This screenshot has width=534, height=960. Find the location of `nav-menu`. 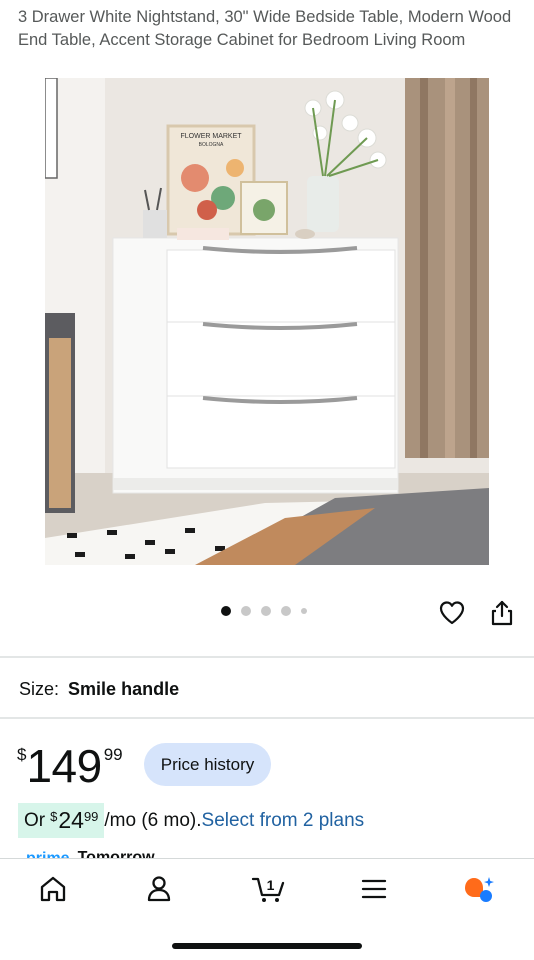

nav-menu is located at coordinates (374, 889).